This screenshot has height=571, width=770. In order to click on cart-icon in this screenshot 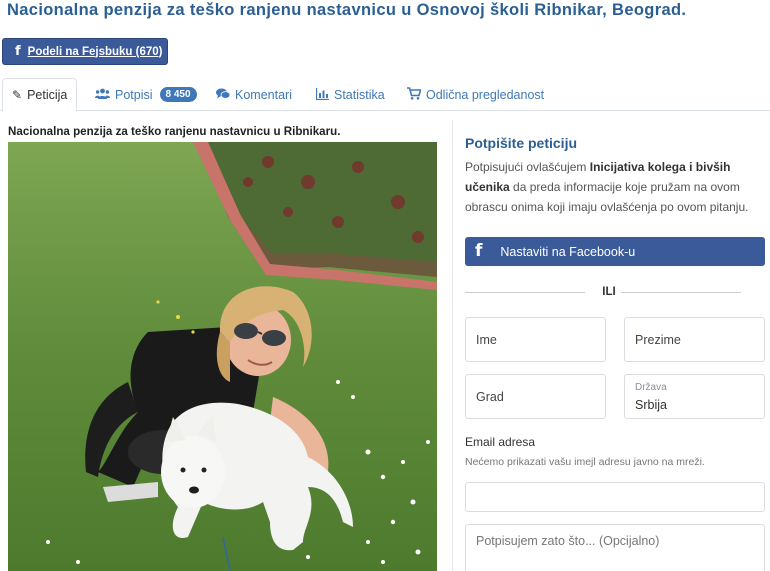, I will do `click(414, 94)`.